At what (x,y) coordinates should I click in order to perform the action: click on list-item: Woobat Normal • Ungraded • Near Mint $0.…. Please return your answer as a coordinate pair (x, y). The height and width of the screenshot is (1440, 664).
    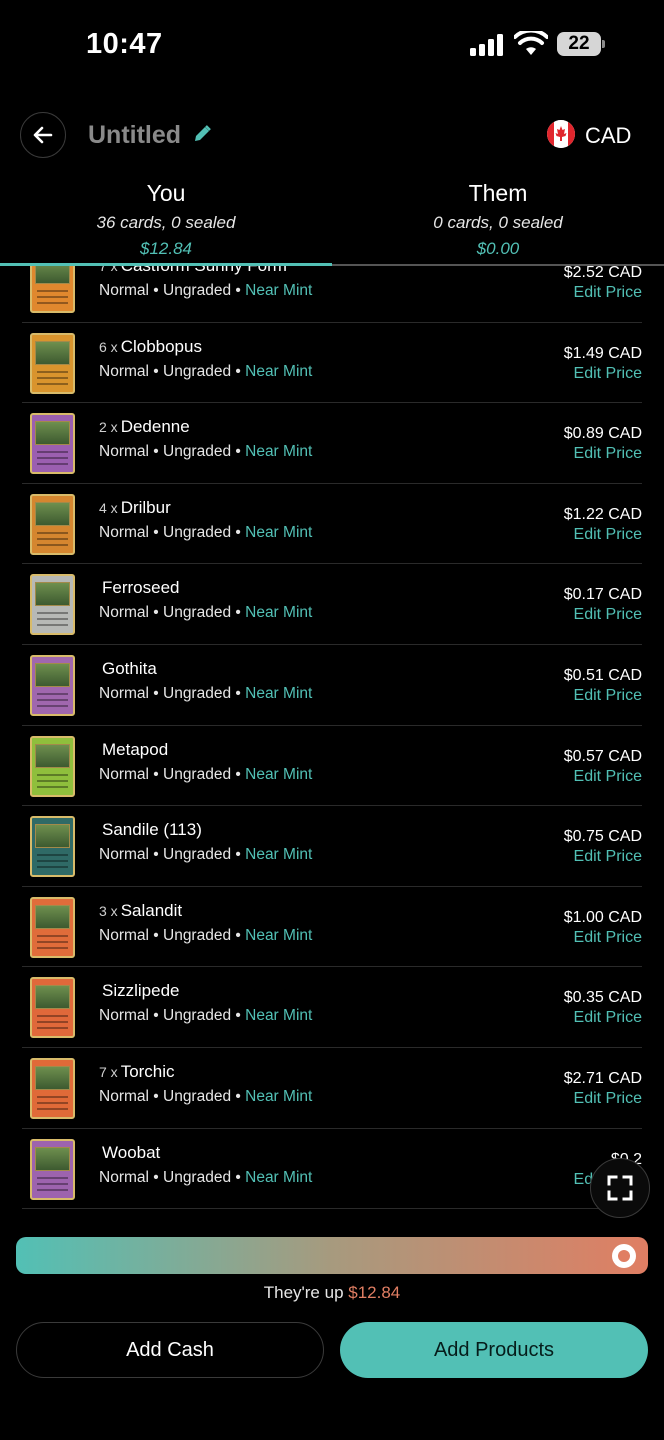
    Looking at the image, I should click on (332, 1169).